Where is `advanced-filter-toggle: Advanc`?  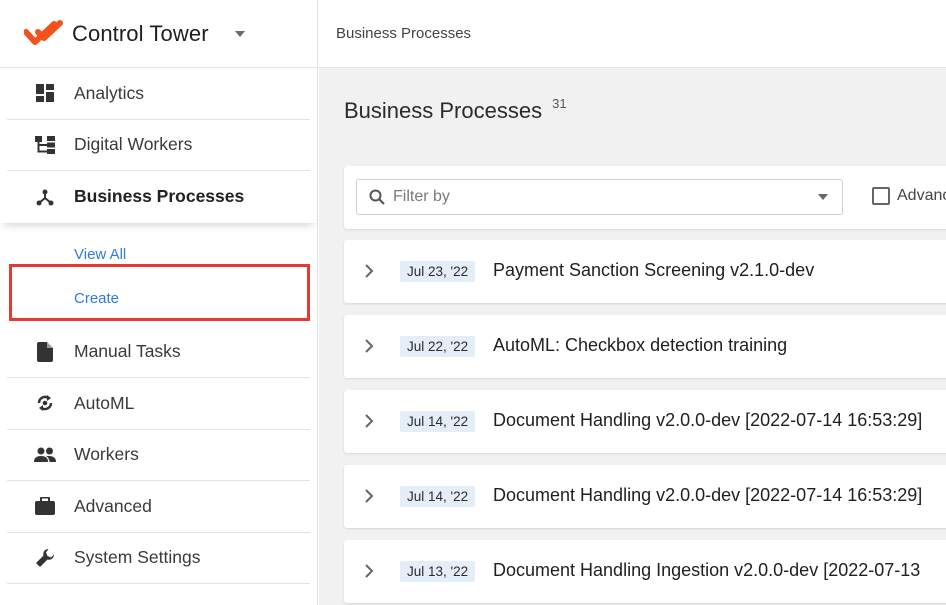
advanced-filter-toggle: Advanc is located at coordinates (909, 196).